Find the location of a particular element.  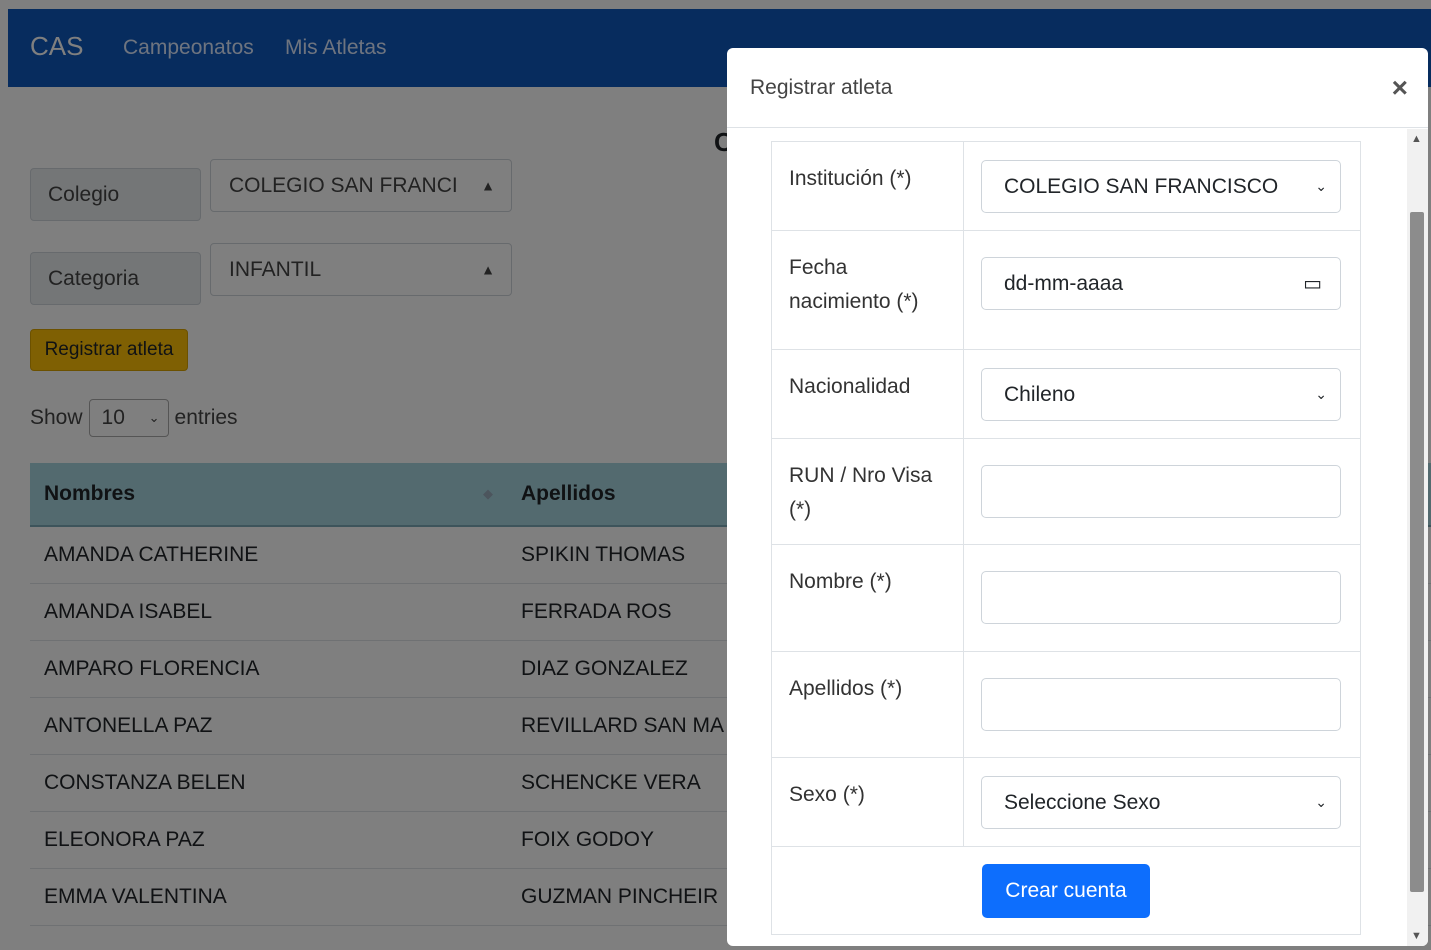

nacionalidad-value: Chileno is located at coordinates (1040, 394).